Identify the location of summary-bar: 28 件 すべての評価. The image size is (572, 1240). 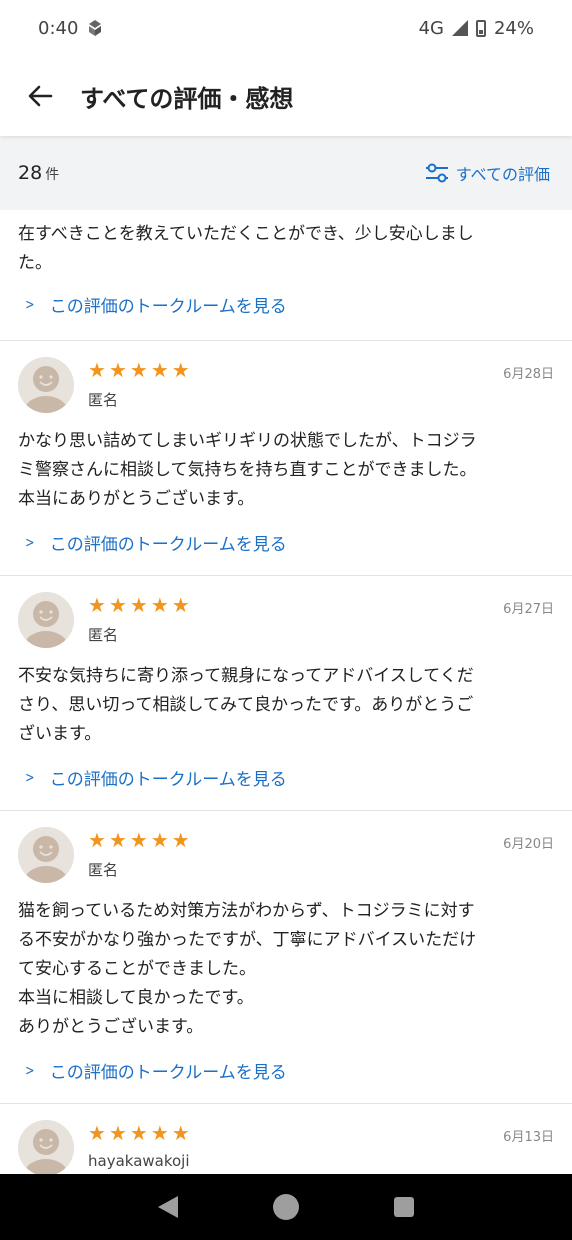
(286, 173).